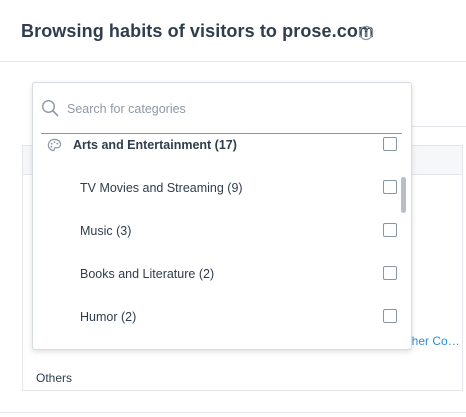 This screenshot has width=466, height=417. What do you see at coordinates (218, 318) in the screenshot?
I see `category-item-humor: Humor (2)` at bounding box center [218, 318].